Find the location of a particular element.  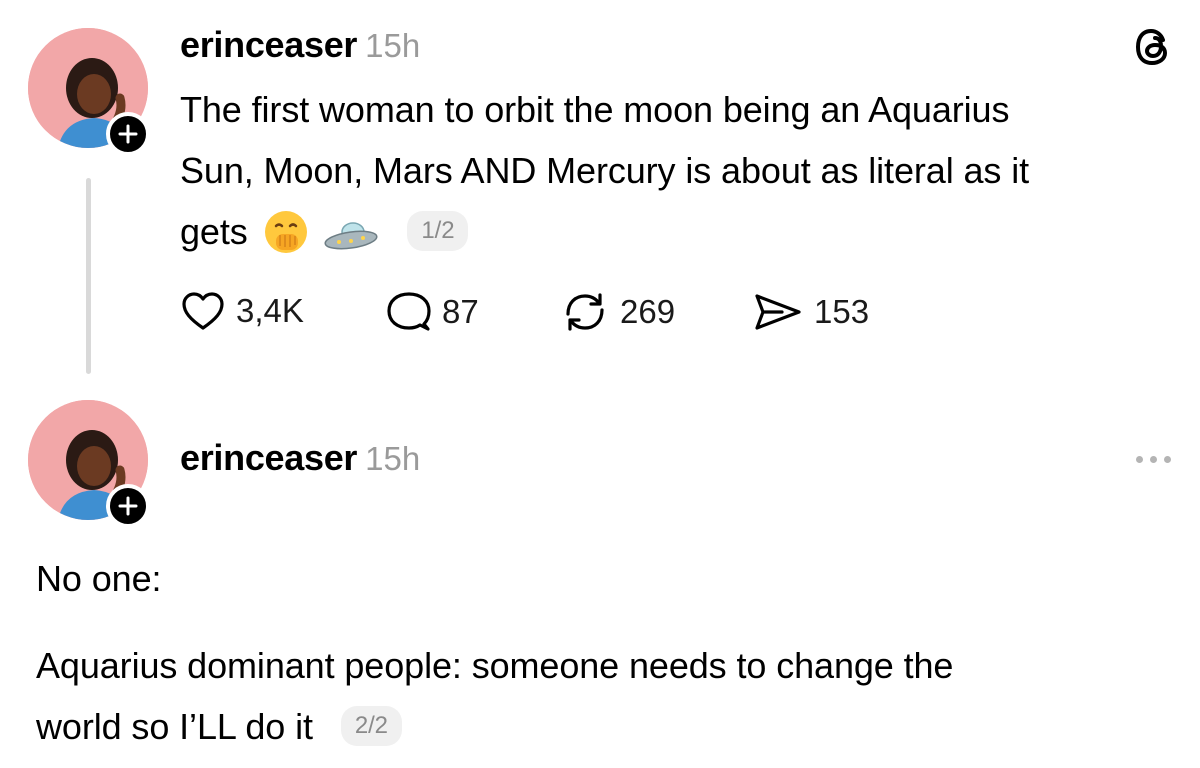

like-button: 3,4K is located at coordinates (242, 311).